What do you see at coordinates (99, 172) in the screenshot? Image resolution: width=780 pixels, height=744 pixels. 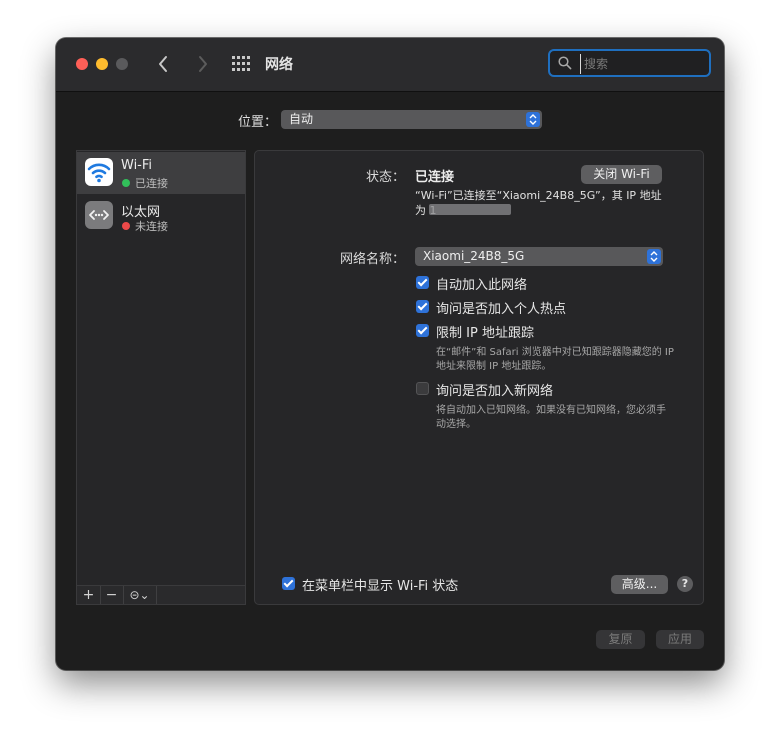 I see `wifi-icon` at bounding box center [99, 172].